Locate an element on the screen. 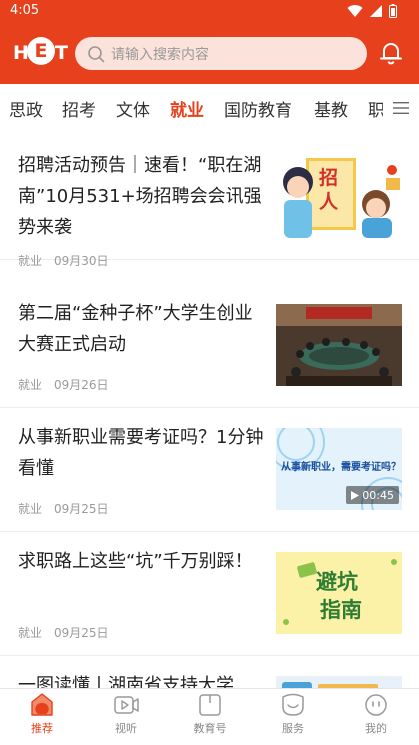  tab-wenti: 文体 is located at coordinates (133, 108).